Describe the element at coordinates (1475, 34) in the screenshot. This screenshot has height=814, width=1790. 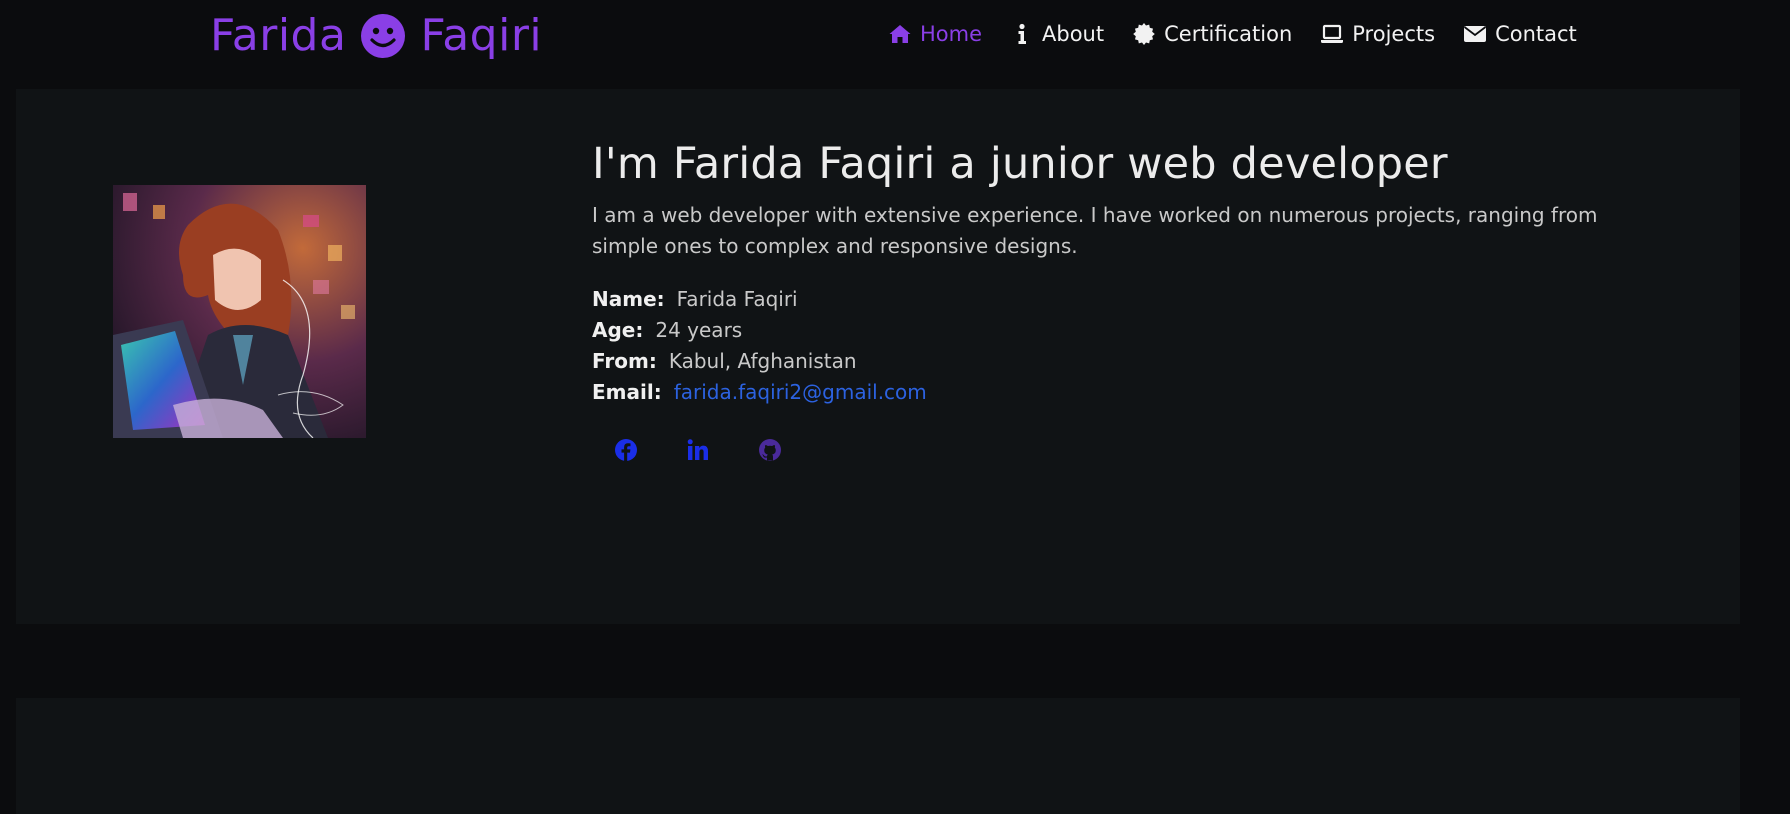
I see `envelope-icon` at that location.